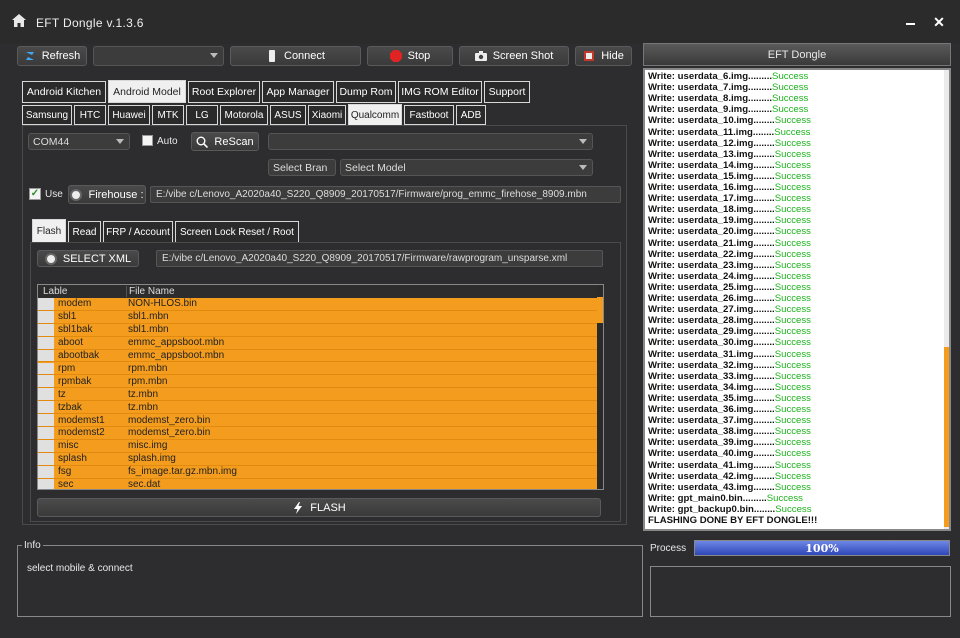  What do you see at coordinates (939, 22) in the screenshot?
I see `close-button: ✕` at bounding box center [939, 22].